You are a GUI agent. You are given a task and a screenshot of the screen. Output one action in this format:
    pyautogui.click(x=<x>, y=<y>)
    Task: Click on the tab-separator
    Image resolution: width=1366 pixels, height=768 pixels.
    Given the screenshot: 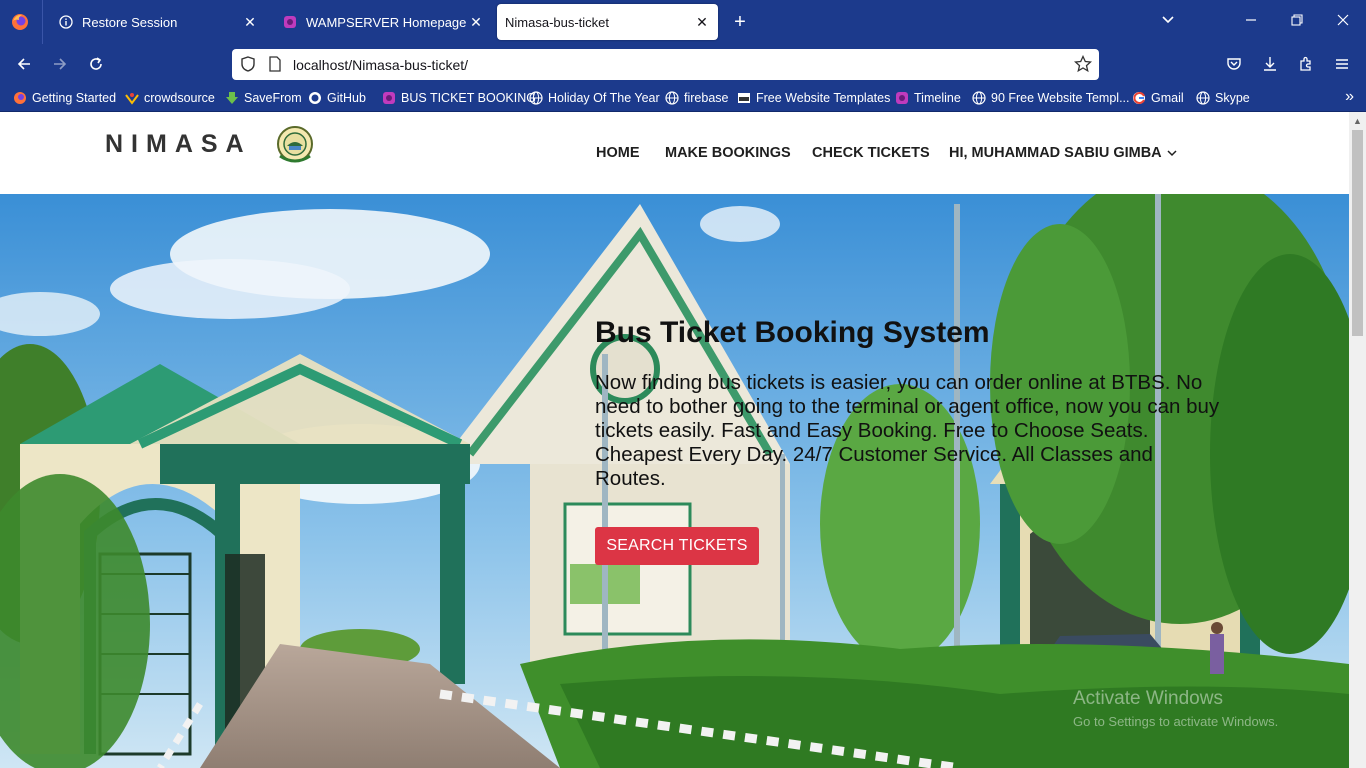 What is the action you would take?
    pyautogui.click(x=42, y=22)
    